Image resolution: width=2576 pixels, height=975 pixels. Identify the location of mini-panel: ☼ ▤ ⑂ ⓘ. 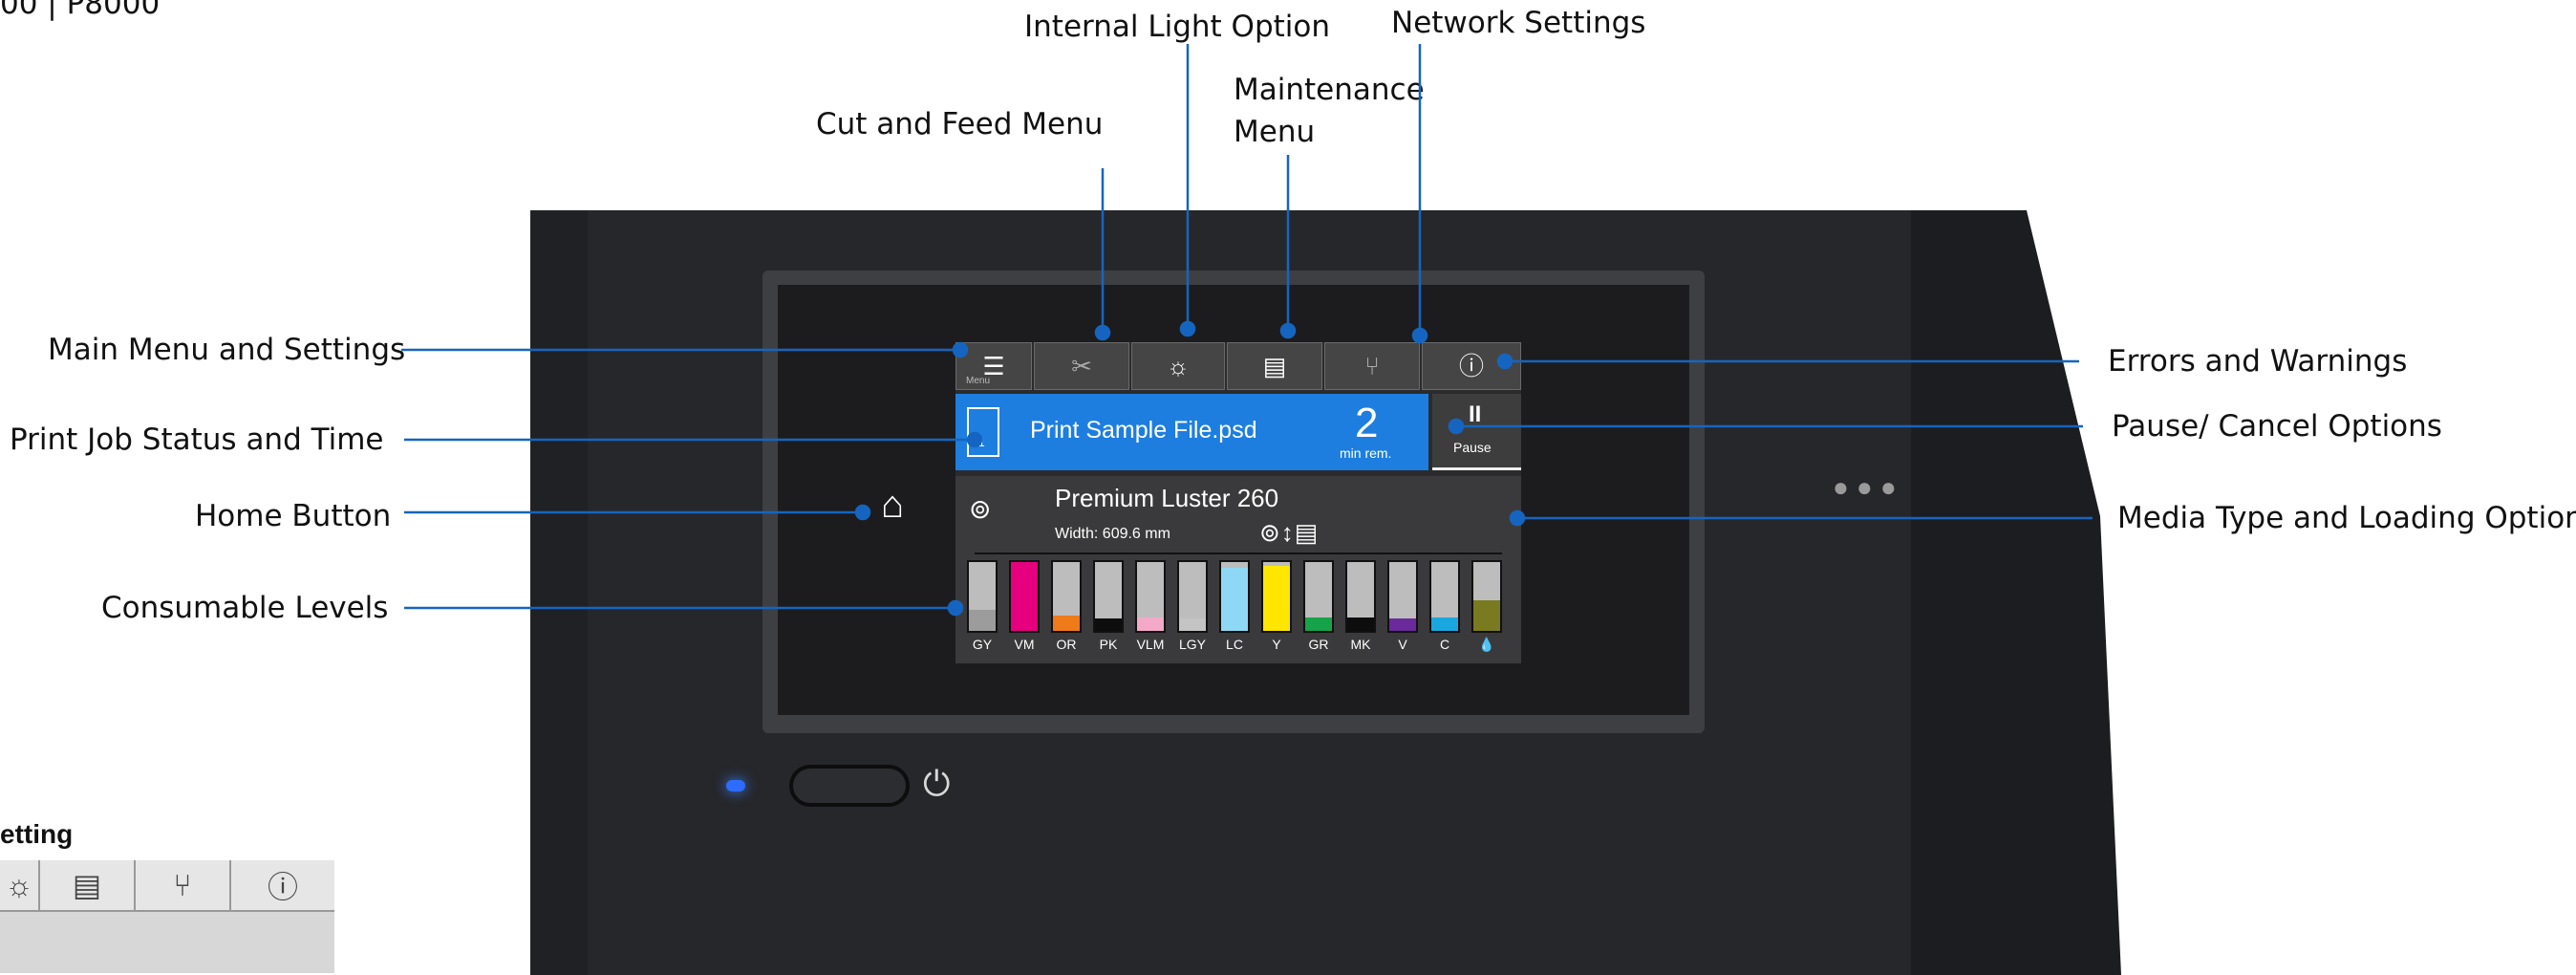
(167, 917).